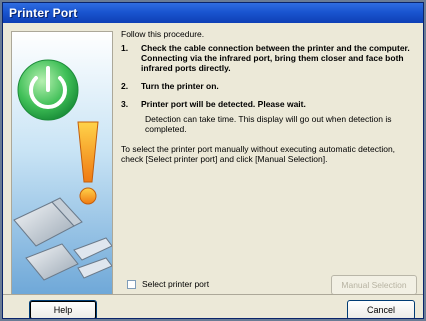 This screenshot has height=321, width=426. I want to click on select-printer-port-row: Select printer port, so click(168, 284).